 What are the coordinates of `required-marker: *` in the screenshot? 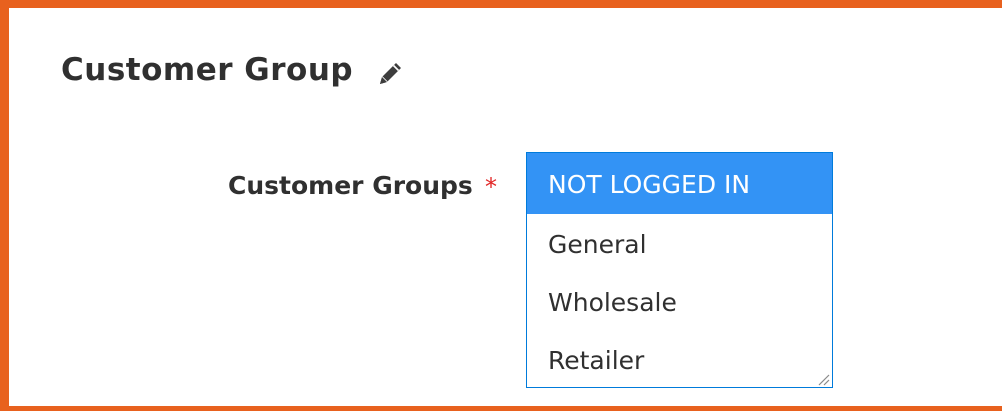 It's located at (491, 187).